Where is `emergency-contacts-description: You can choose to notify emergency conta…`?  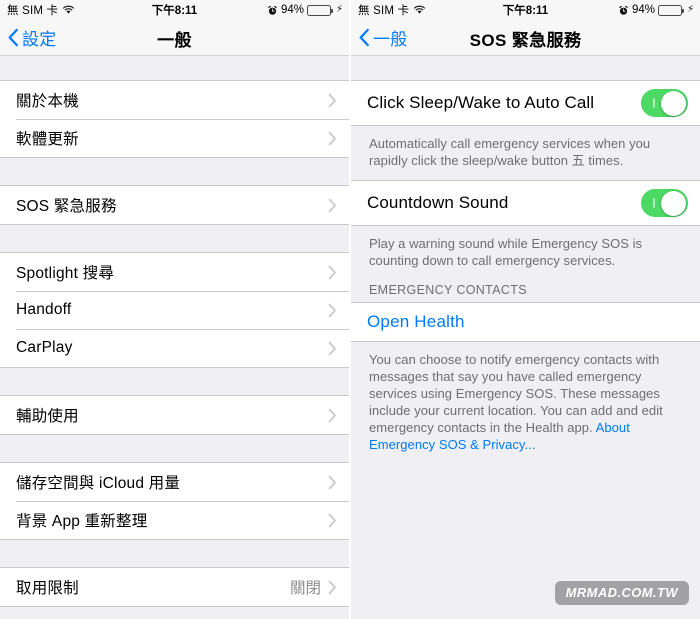 emergency-contacts-description: You can choose to notify emergency conta… is located at coordinates (525, 403).